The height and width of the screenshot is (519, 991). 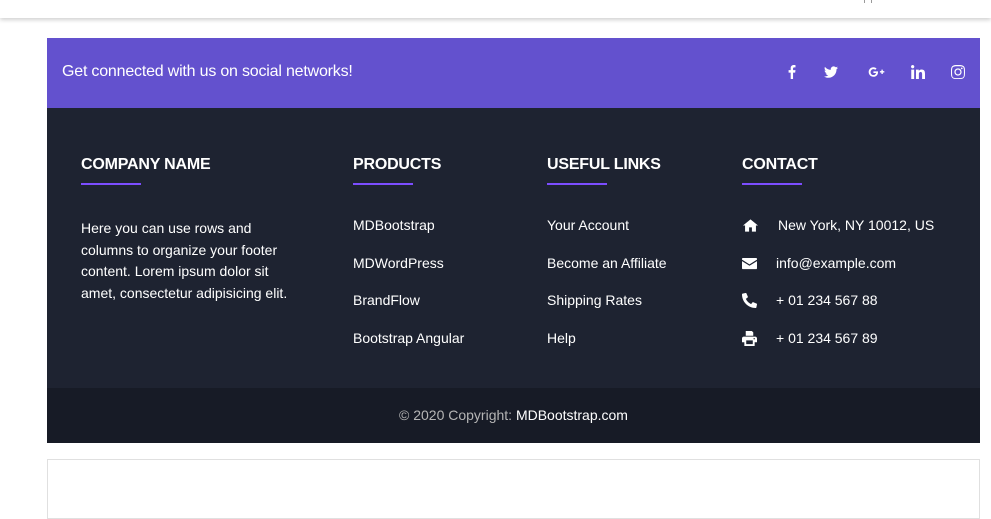 What do you see at coordinates (604, 164) in the screenshot?
I see `useful-links-title: USEFUL LINKS` at bounding box center [604, 164].